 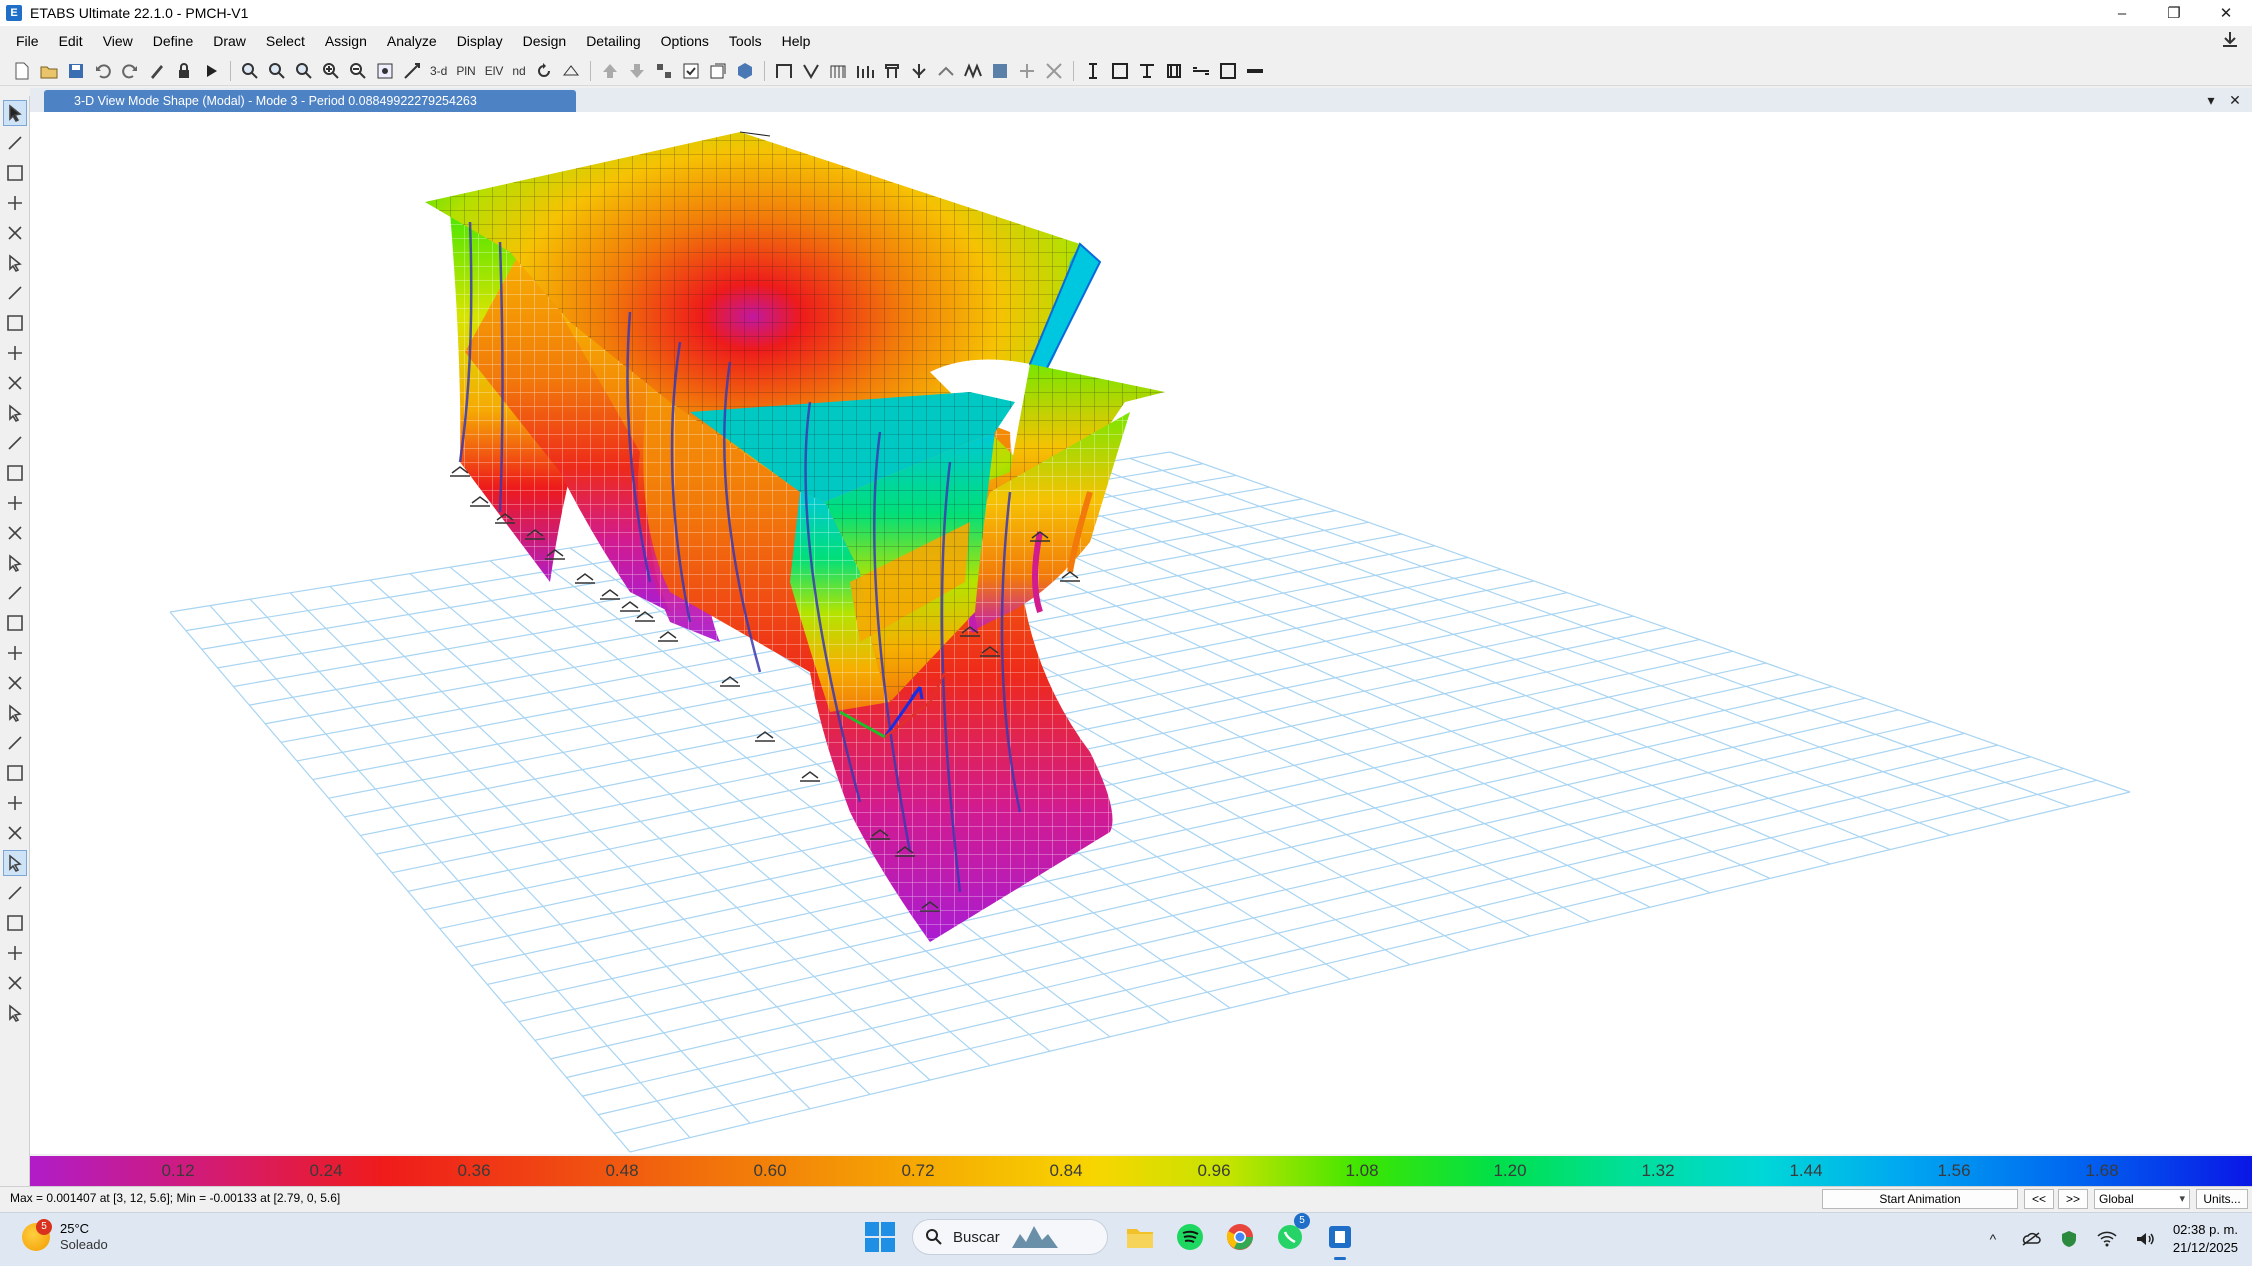 What do you see at coordinates (15, 773) in the screenshot?
I see `draw-rebar-icon` at bounding box center [15, 773].